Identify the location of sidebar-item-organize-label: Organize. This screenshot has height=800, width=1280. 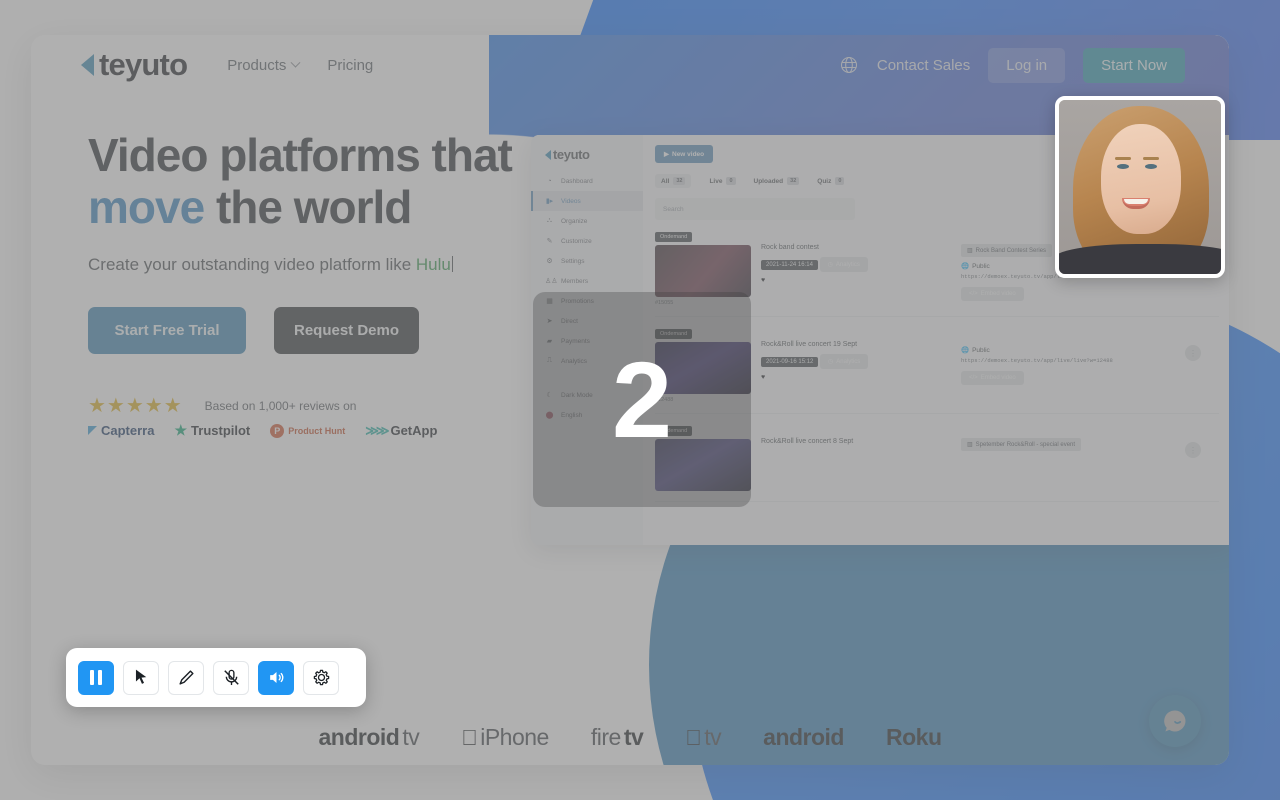
(574, 221).